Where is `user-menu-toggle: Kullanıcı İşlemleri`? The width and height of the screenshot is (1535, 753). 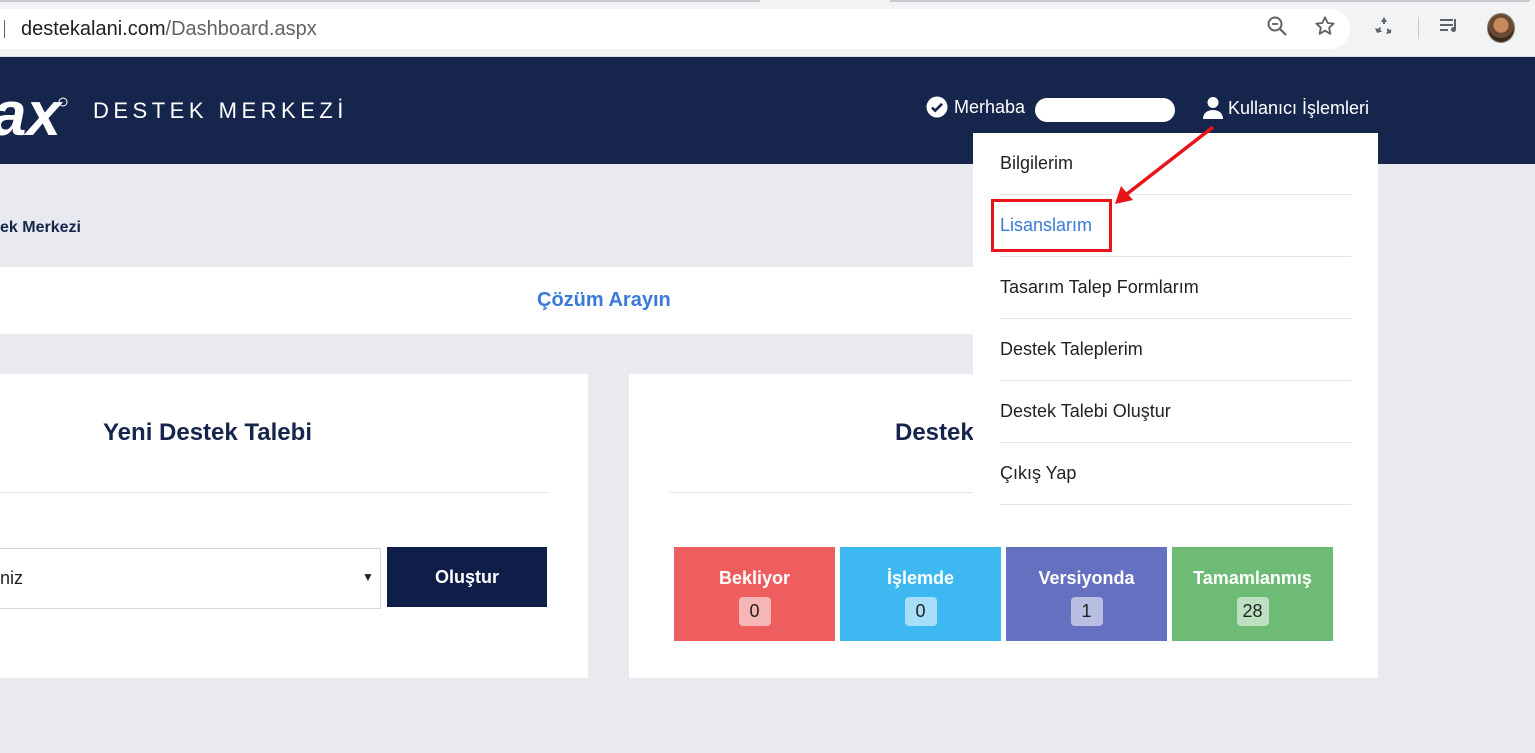
user-menu-toggle: Kullanıcı İşlemleri is located at coordinates (1286, 108).